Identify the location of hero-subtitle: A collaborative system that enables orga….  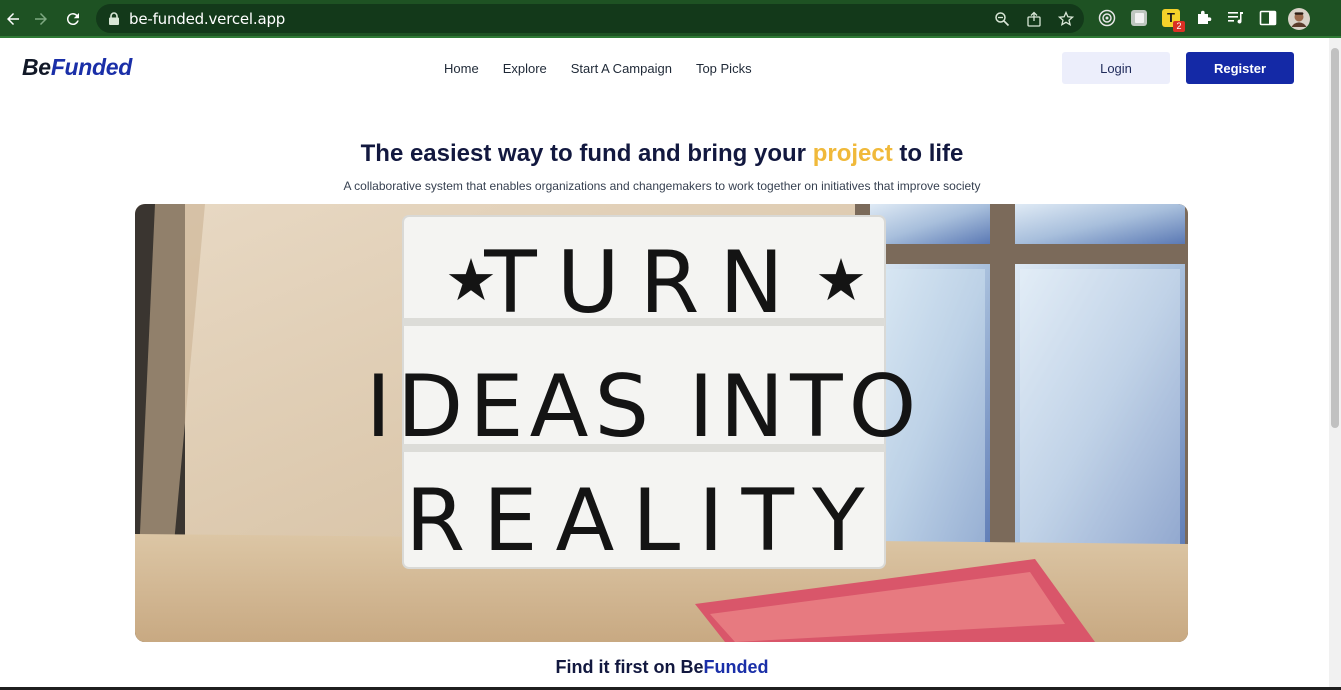
(662, 186).